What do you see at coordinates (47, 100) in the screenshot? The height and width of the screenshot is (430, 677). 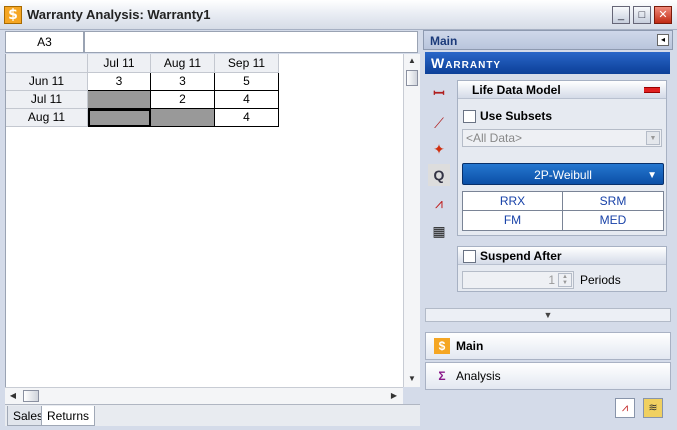 I see `row-header: Jul 11` at bounding box center [47, 100].